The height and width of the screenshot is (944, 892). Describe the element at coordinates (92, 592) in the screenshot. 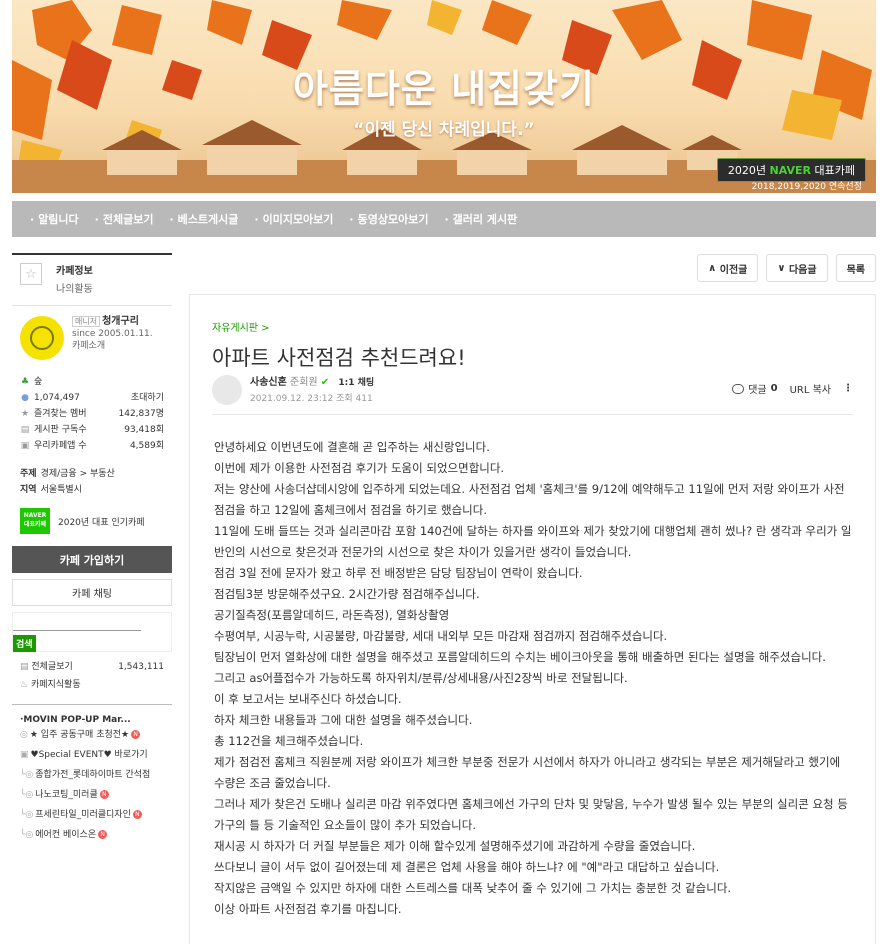

I see `cafe-chat-button: 카페 채팅` at that location.